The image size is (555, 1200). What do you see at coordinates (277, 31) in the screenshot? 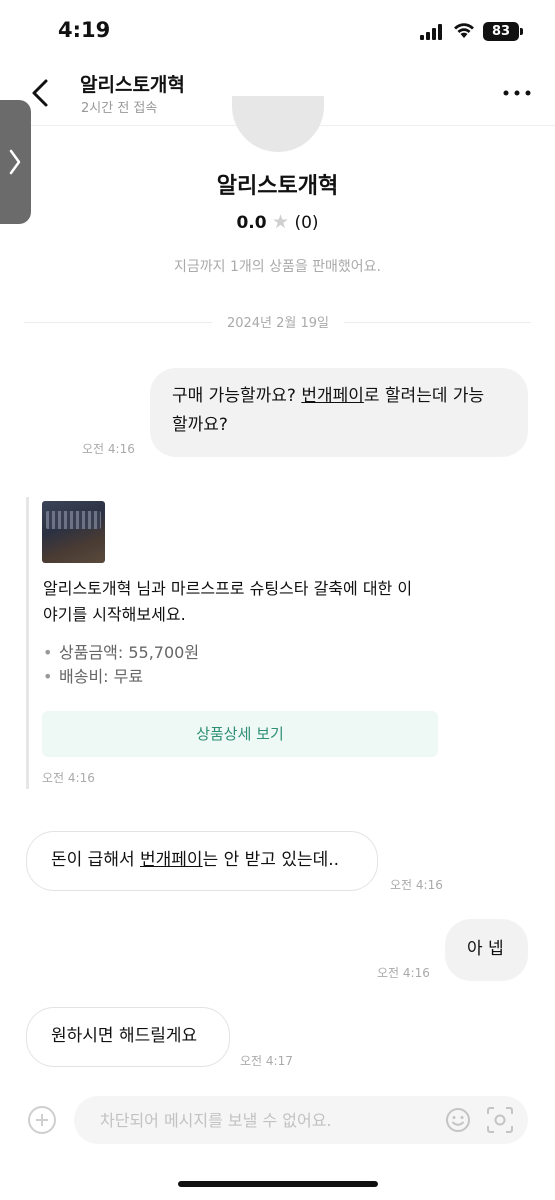
I see `status-bar: 4:19 83` at bounding box center [277, 31].